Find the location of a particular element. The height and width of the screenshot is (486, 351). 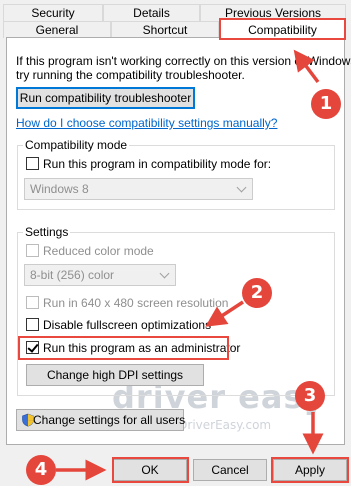

change-settings-all-users-button: Change settings for all users is located at coordinates (101, 420).